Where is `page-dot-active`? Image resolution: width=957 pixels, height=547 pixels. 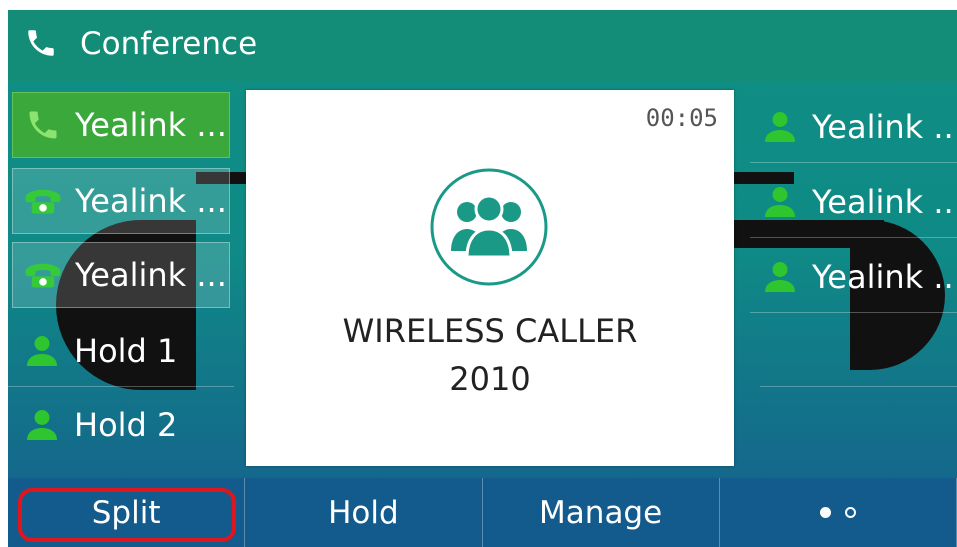
page-dot-active is located at coordinates (825, 512).